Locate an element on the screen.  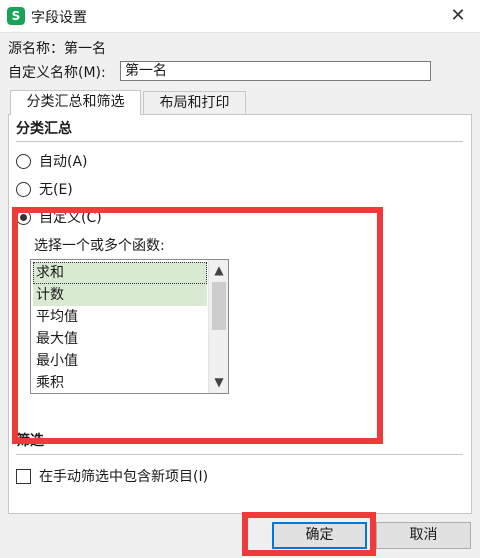
filter-divider is located at coordinates (239, 454).